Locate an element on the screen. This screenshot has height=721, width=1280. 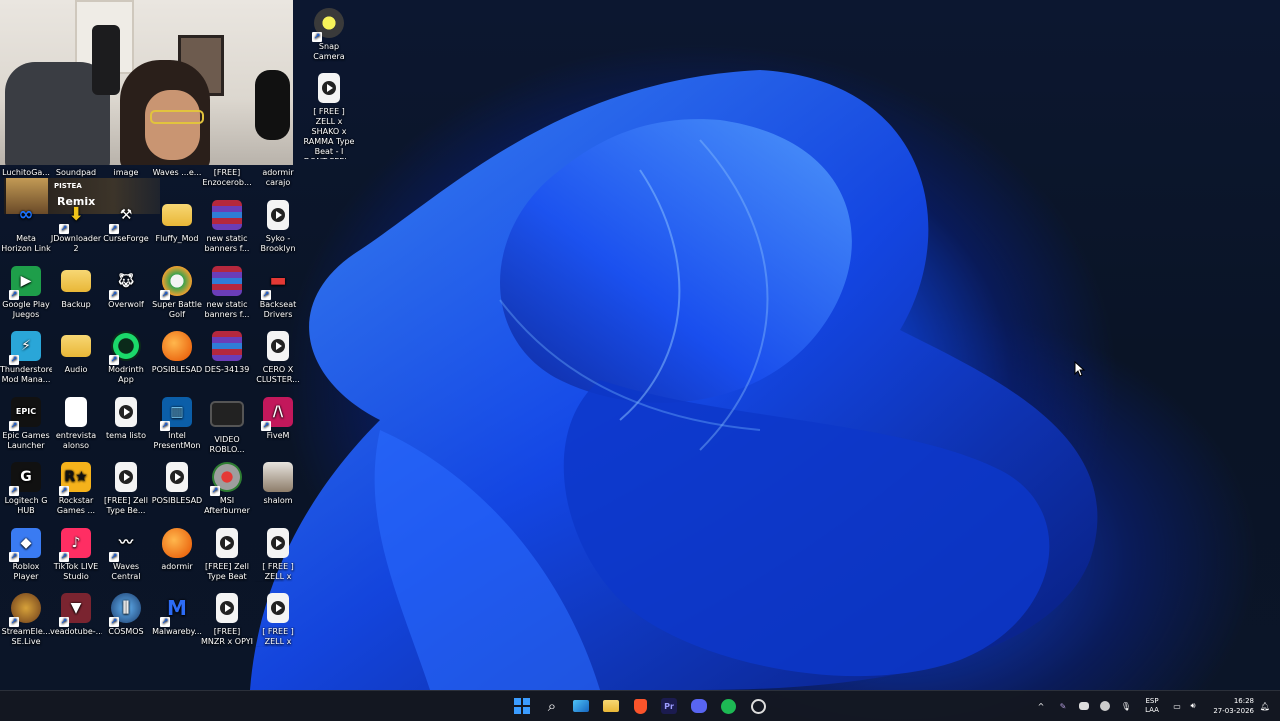
desktop-icon-adormir-carajo: adormir carajo is located at coordinates (278, 178).